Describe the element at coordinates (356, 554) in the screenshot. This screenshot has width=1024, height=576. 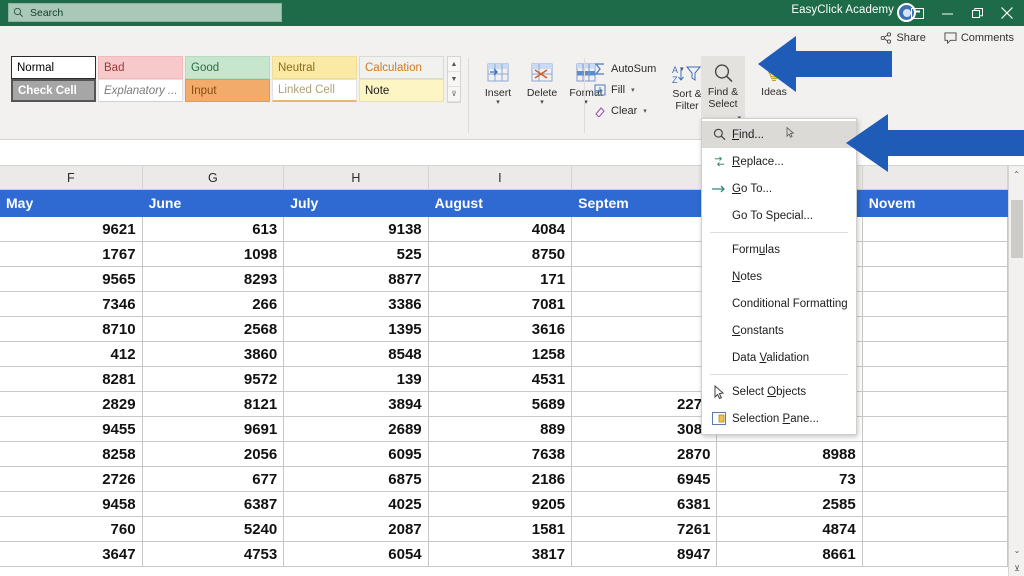
I see `data-cell: 6054` at that location.